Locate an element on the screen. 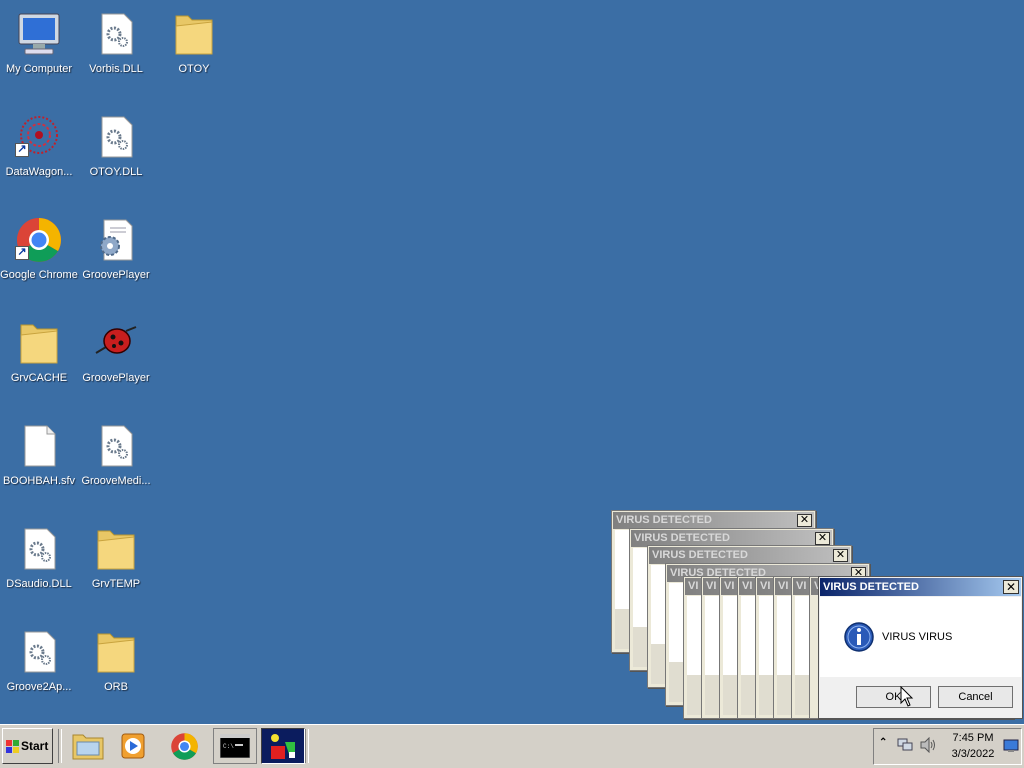 The height and width of the screenshot is (768, 1024). volume-icon is located at coordinates (929, 745).